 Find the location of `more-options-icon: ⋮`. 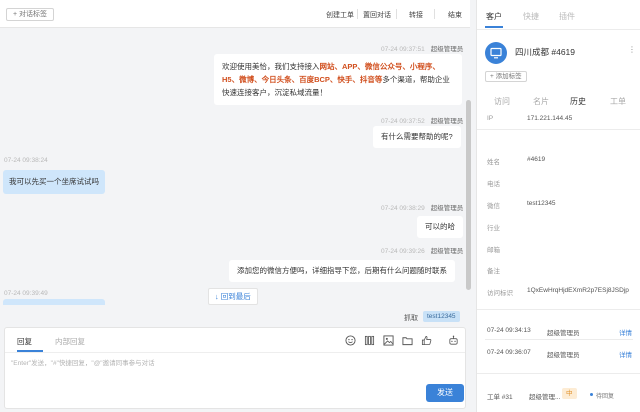

more-options-icon: ⋮ is located at coordinates (632, 49).